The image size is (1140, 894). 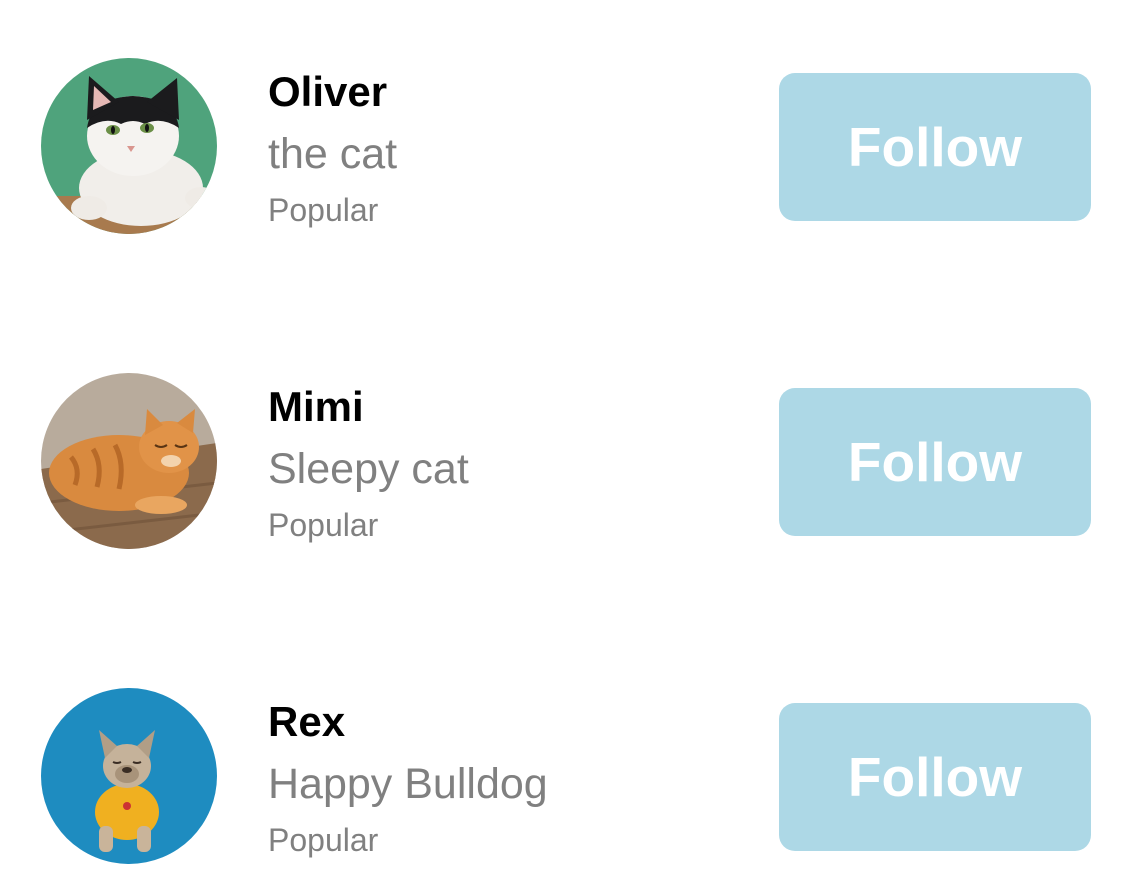 I want to click on user-info: Rex Happy Bulldog Popular, so click(x=508, y=776).